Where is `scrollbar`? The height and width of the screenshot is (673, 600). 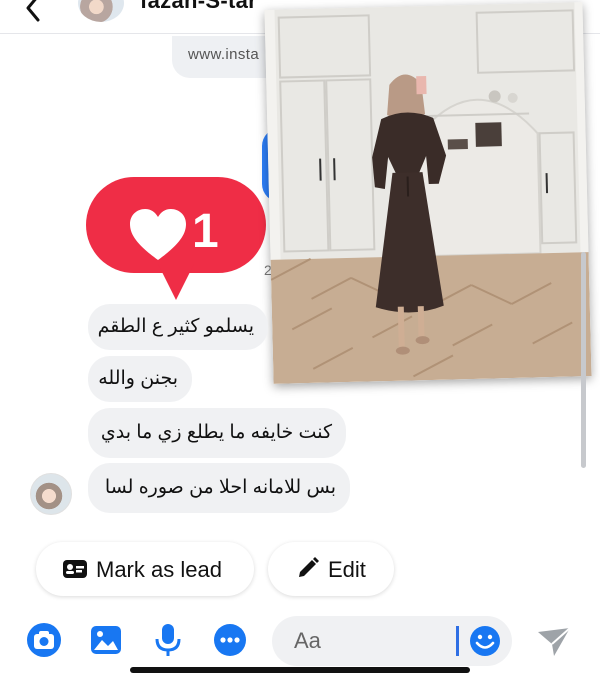
scrollbar is located at coordinates (583, 360).